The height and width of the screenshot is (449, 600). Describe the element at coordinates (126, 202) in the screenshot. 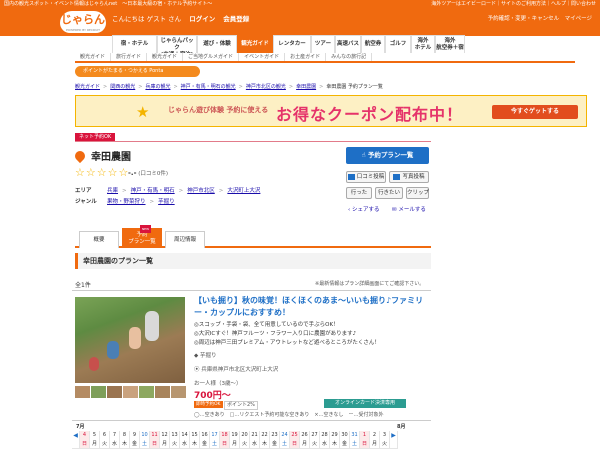

I see `info-link: 果物・野菜狩り` at that location.